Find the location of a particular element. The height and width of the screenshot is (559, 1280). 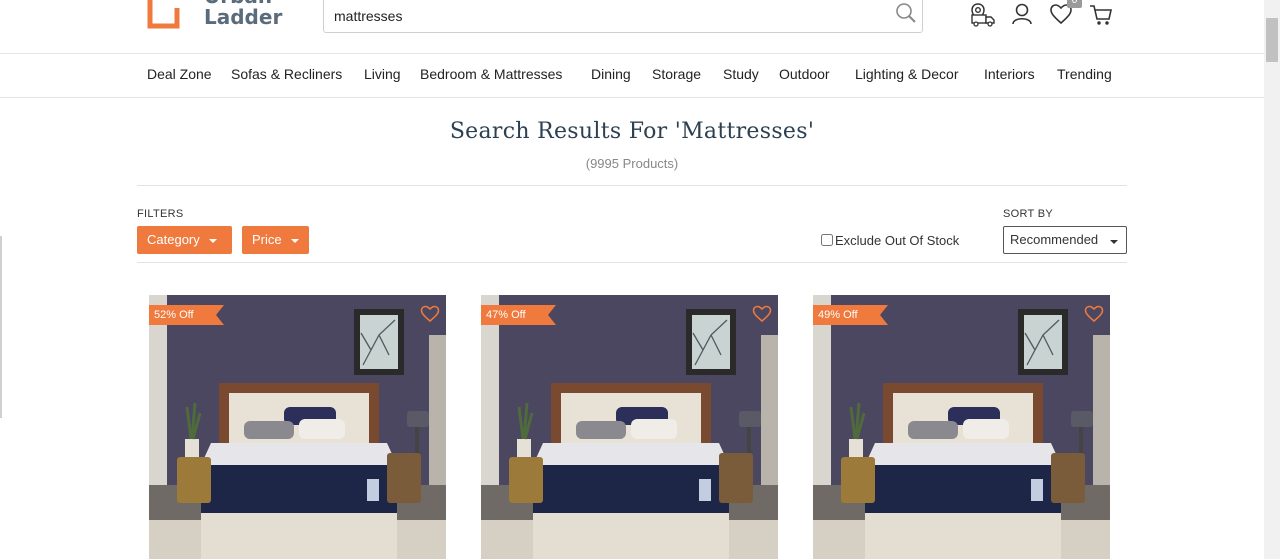

wishlist-count-badge: 0 is located at coordinates (1074, 4).